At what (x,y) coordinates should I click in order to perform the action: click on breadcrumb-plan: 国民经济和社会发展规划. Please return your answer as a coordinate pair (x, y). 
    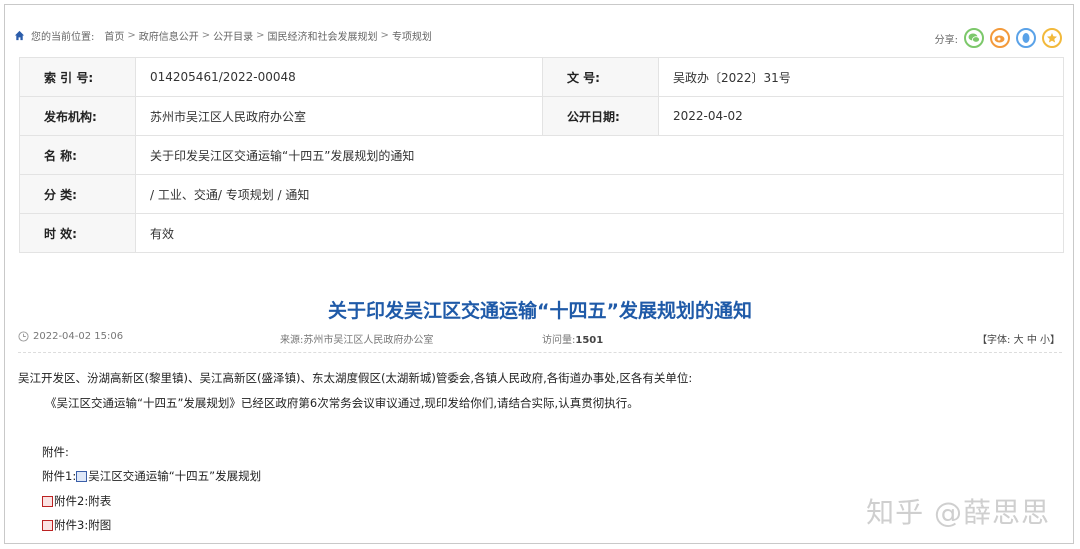
    Looking at the image, I should click on (323, 35).